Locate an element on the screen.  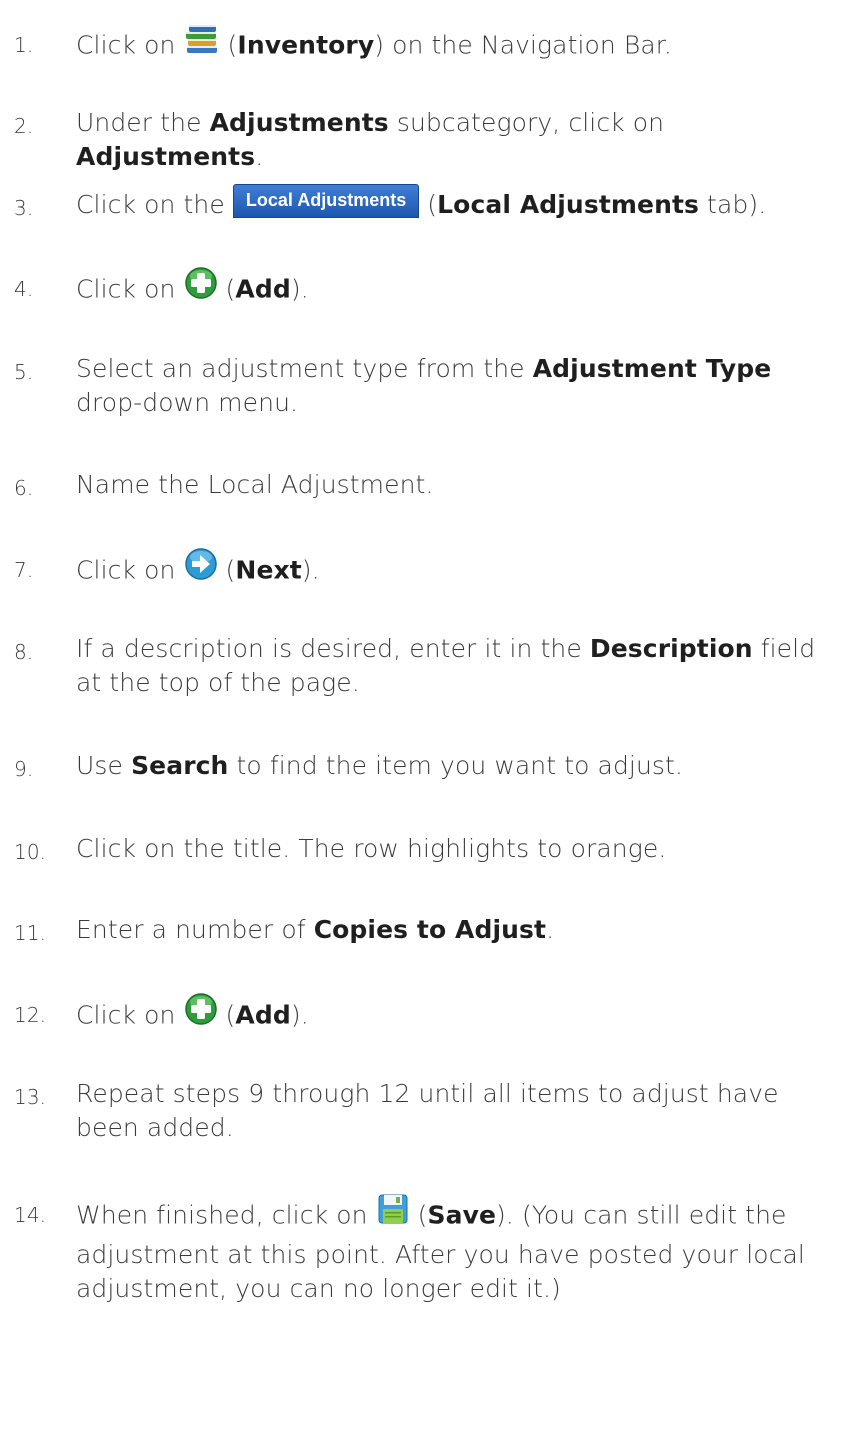
local-adjustments-tab: Local Adjustments is located at coordinates (326, 201).